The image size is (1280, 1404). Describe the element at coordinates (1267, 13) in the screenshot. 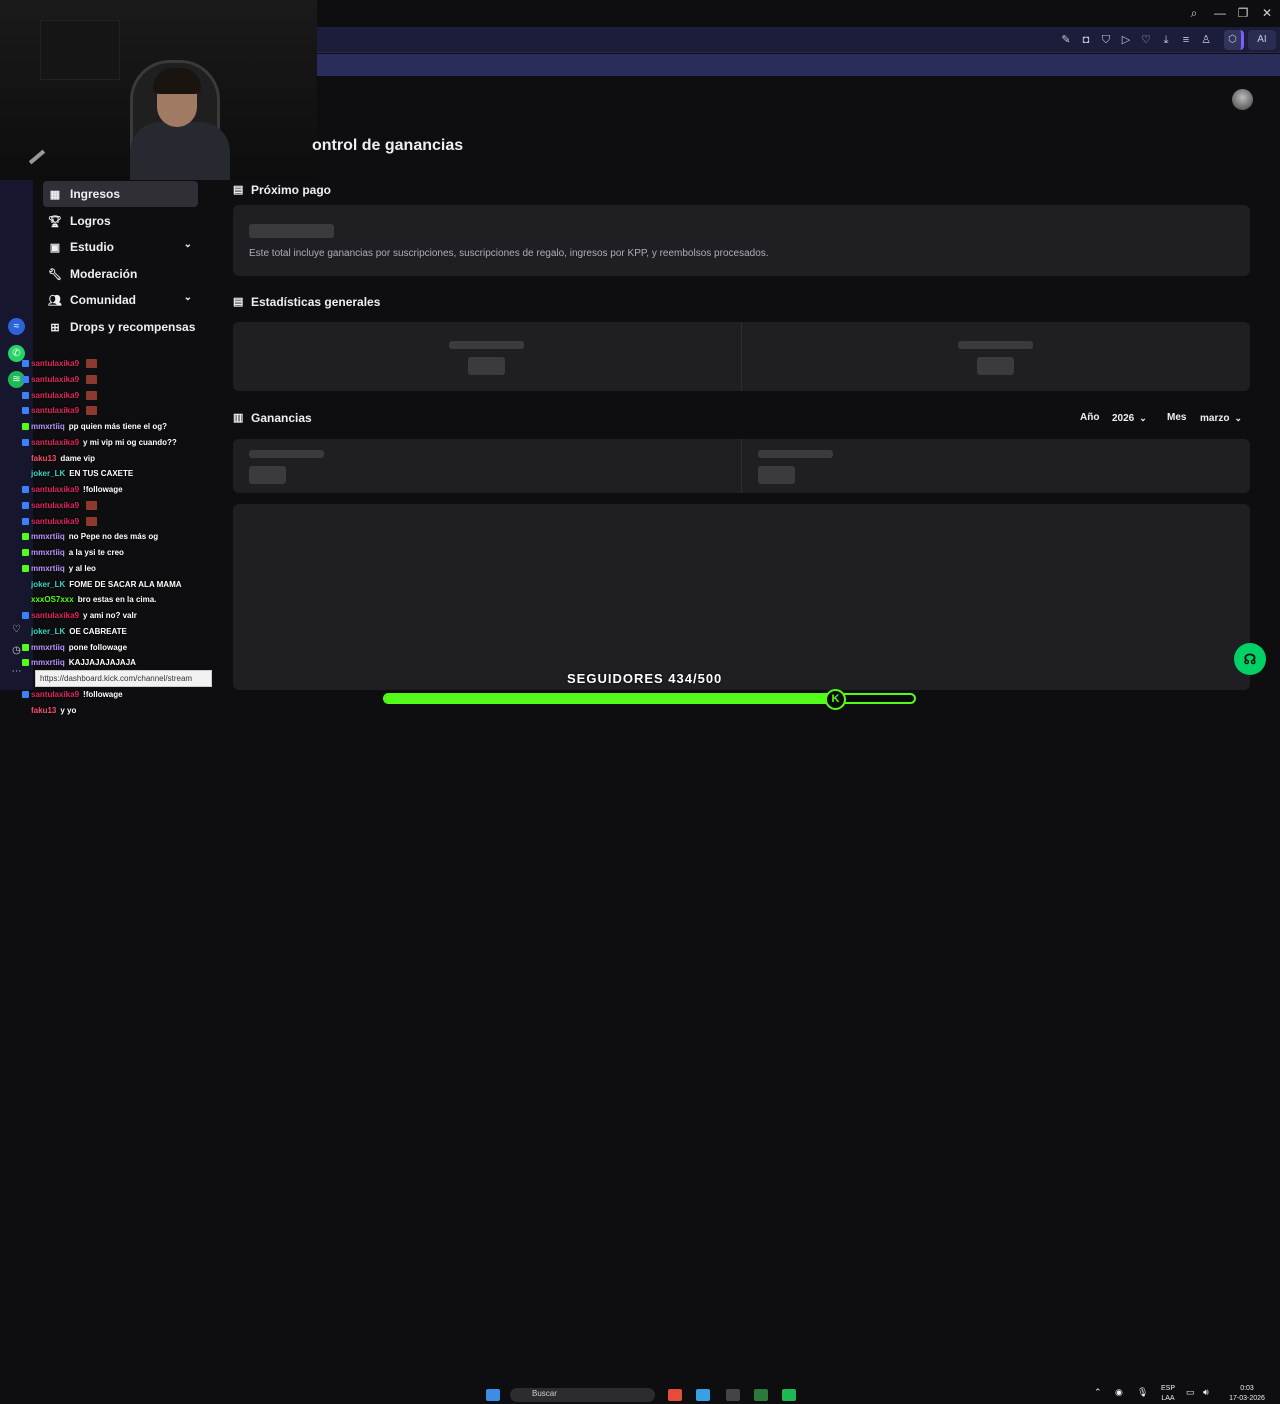

I see `close-button: ✕` at that location.